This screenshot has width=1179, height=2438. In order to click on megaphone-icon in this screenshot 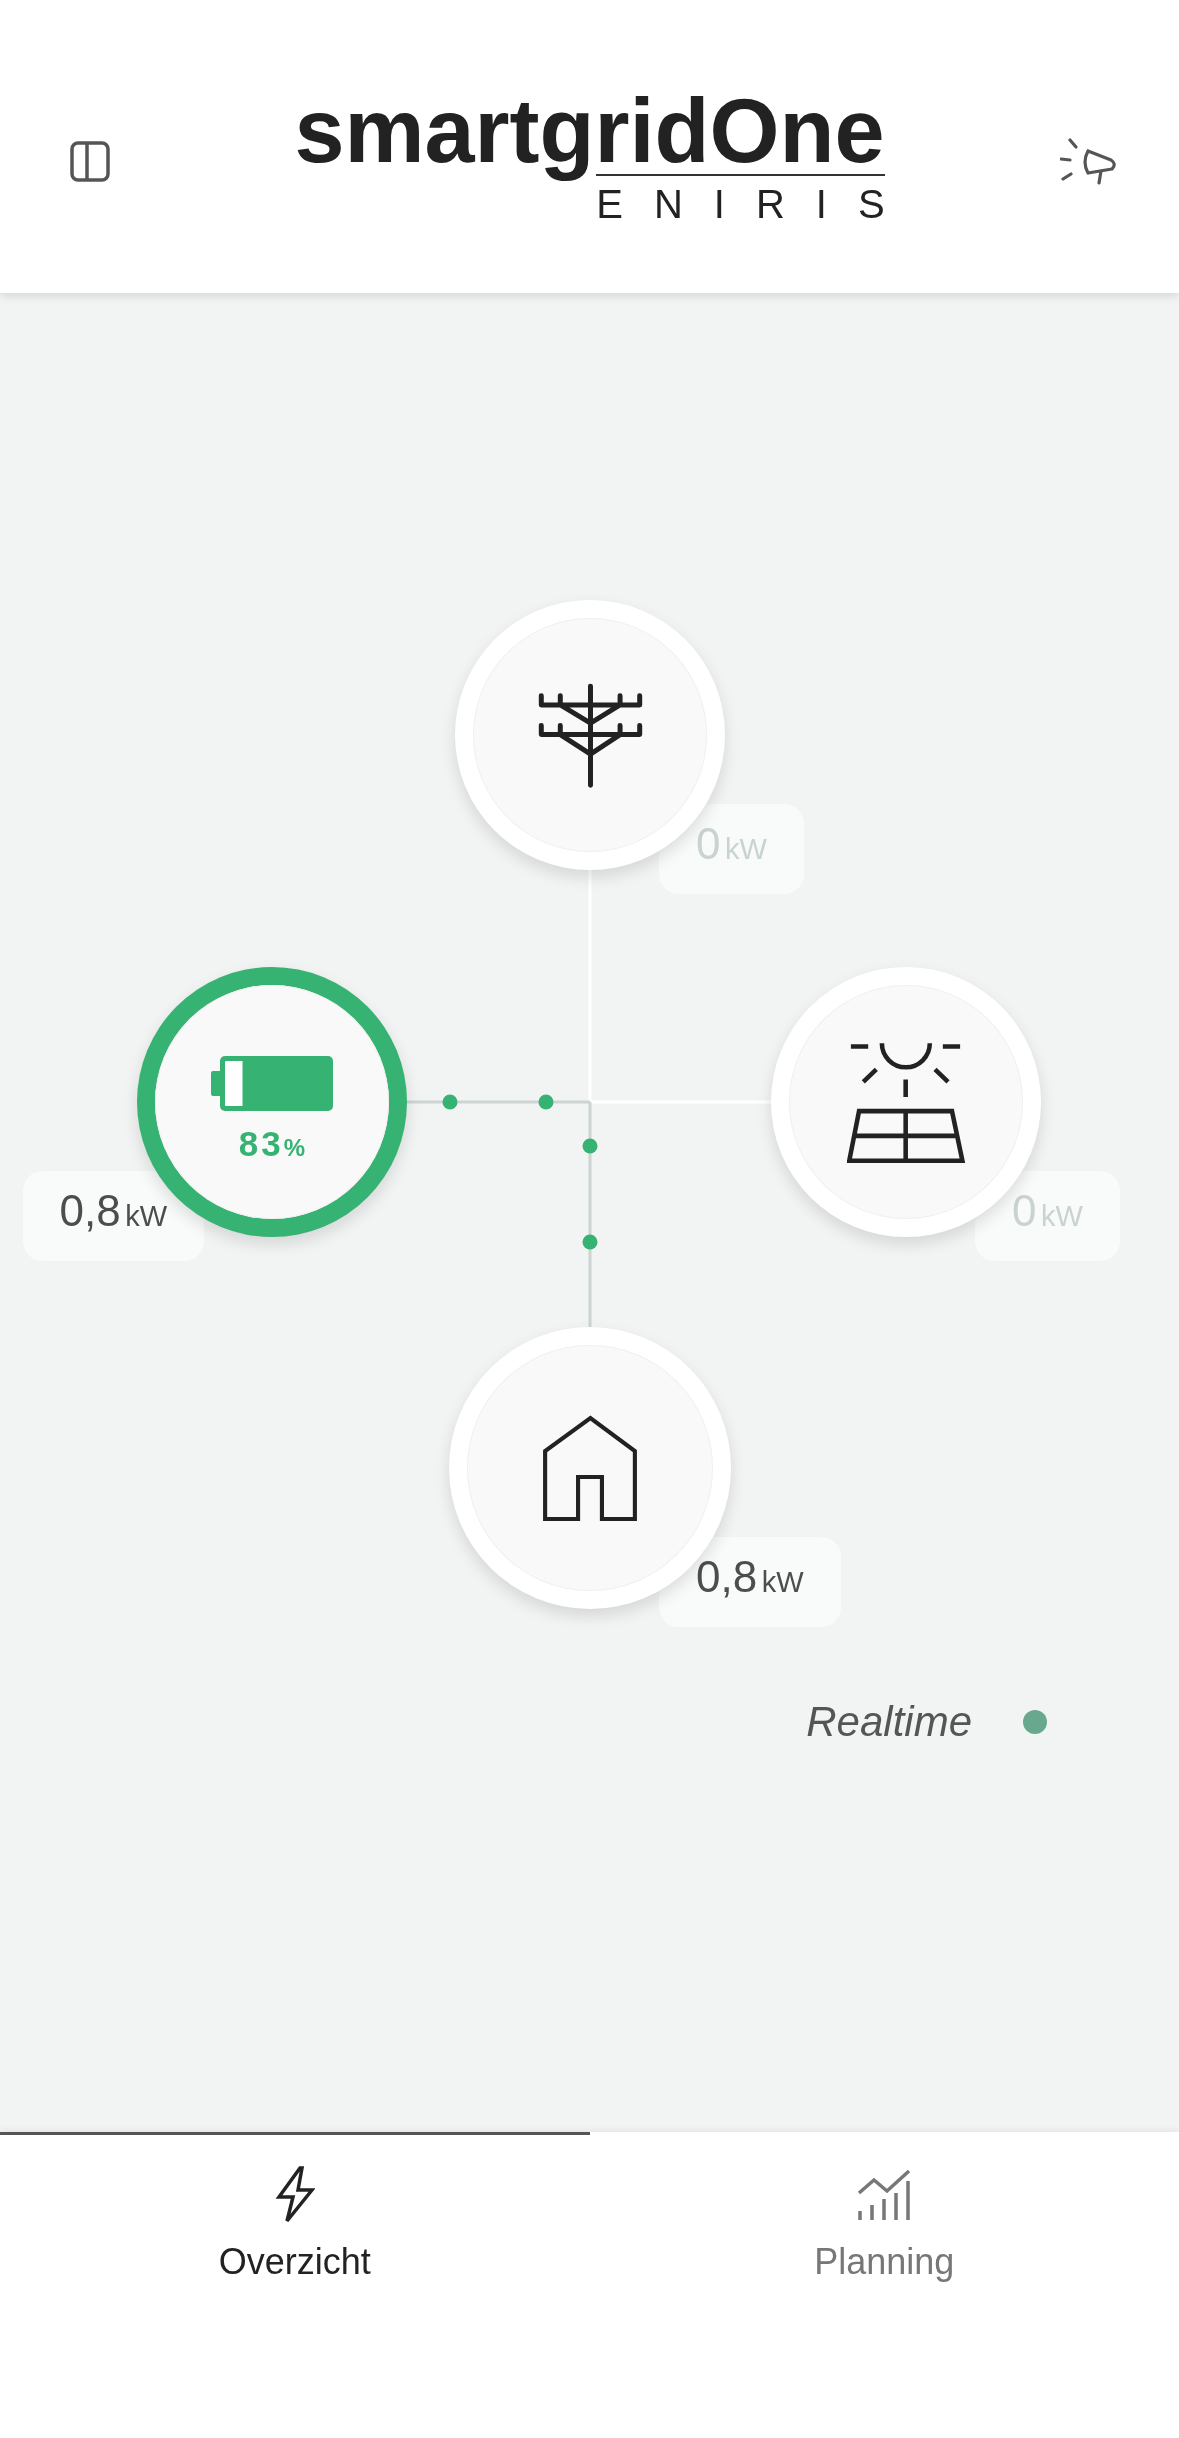, I will do `click(1089, 161)`.